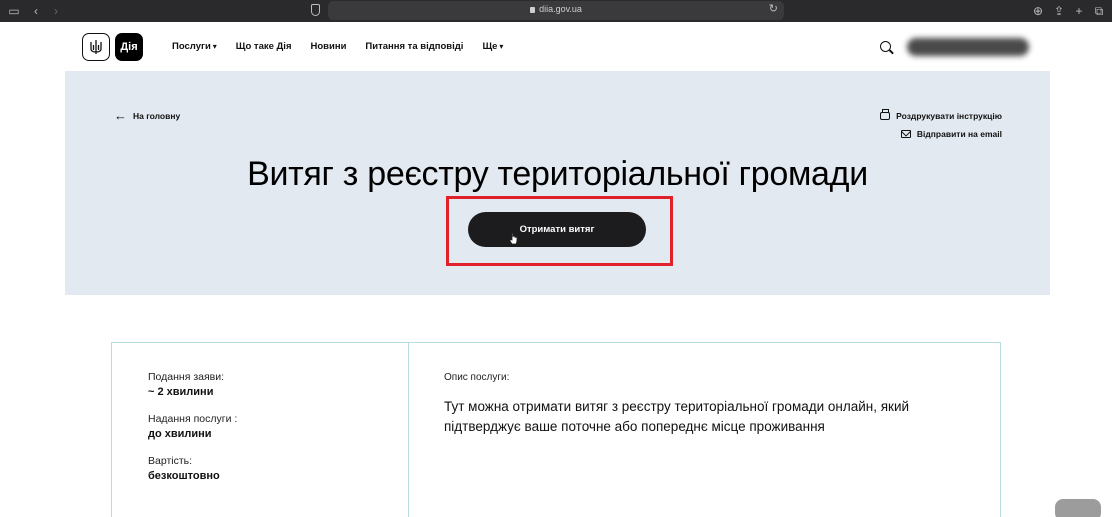  I want to click on back-to-home-link: ← На головну, so click(147, 115).